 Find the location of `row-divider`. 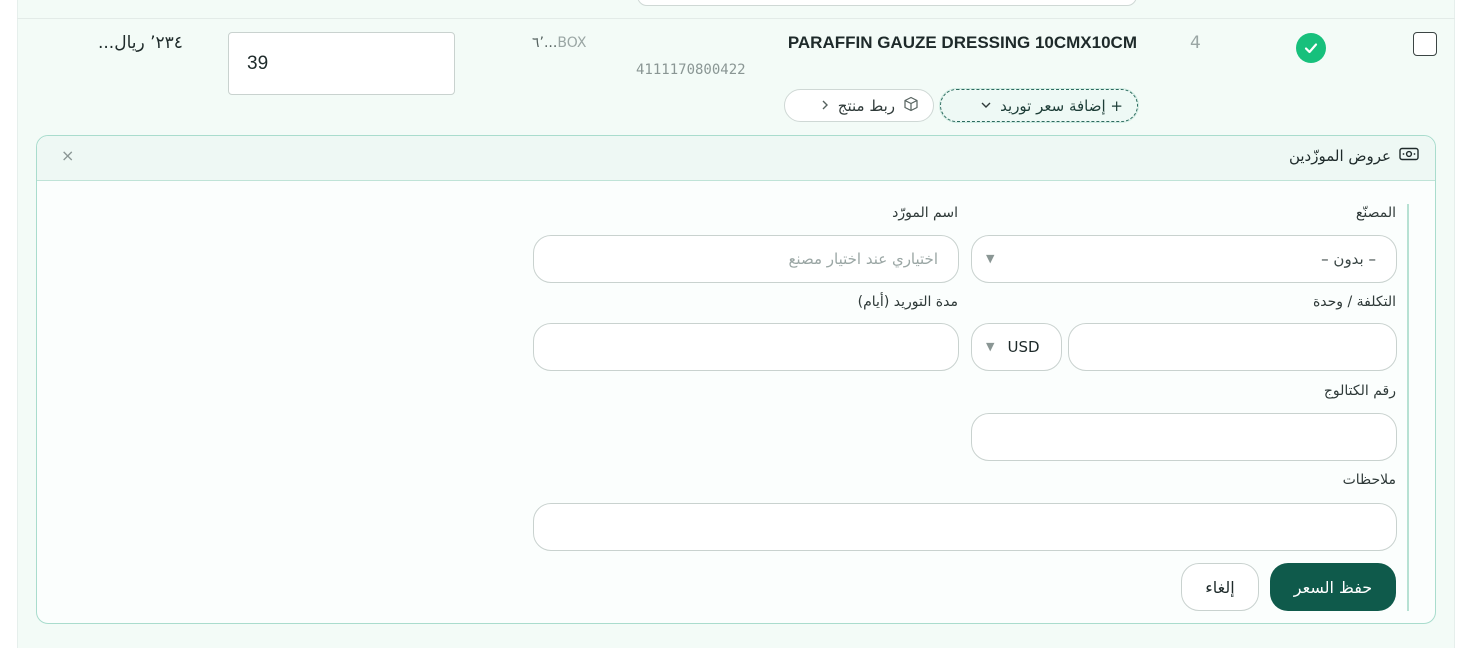

row-divider is located at coordinates (736, 18).